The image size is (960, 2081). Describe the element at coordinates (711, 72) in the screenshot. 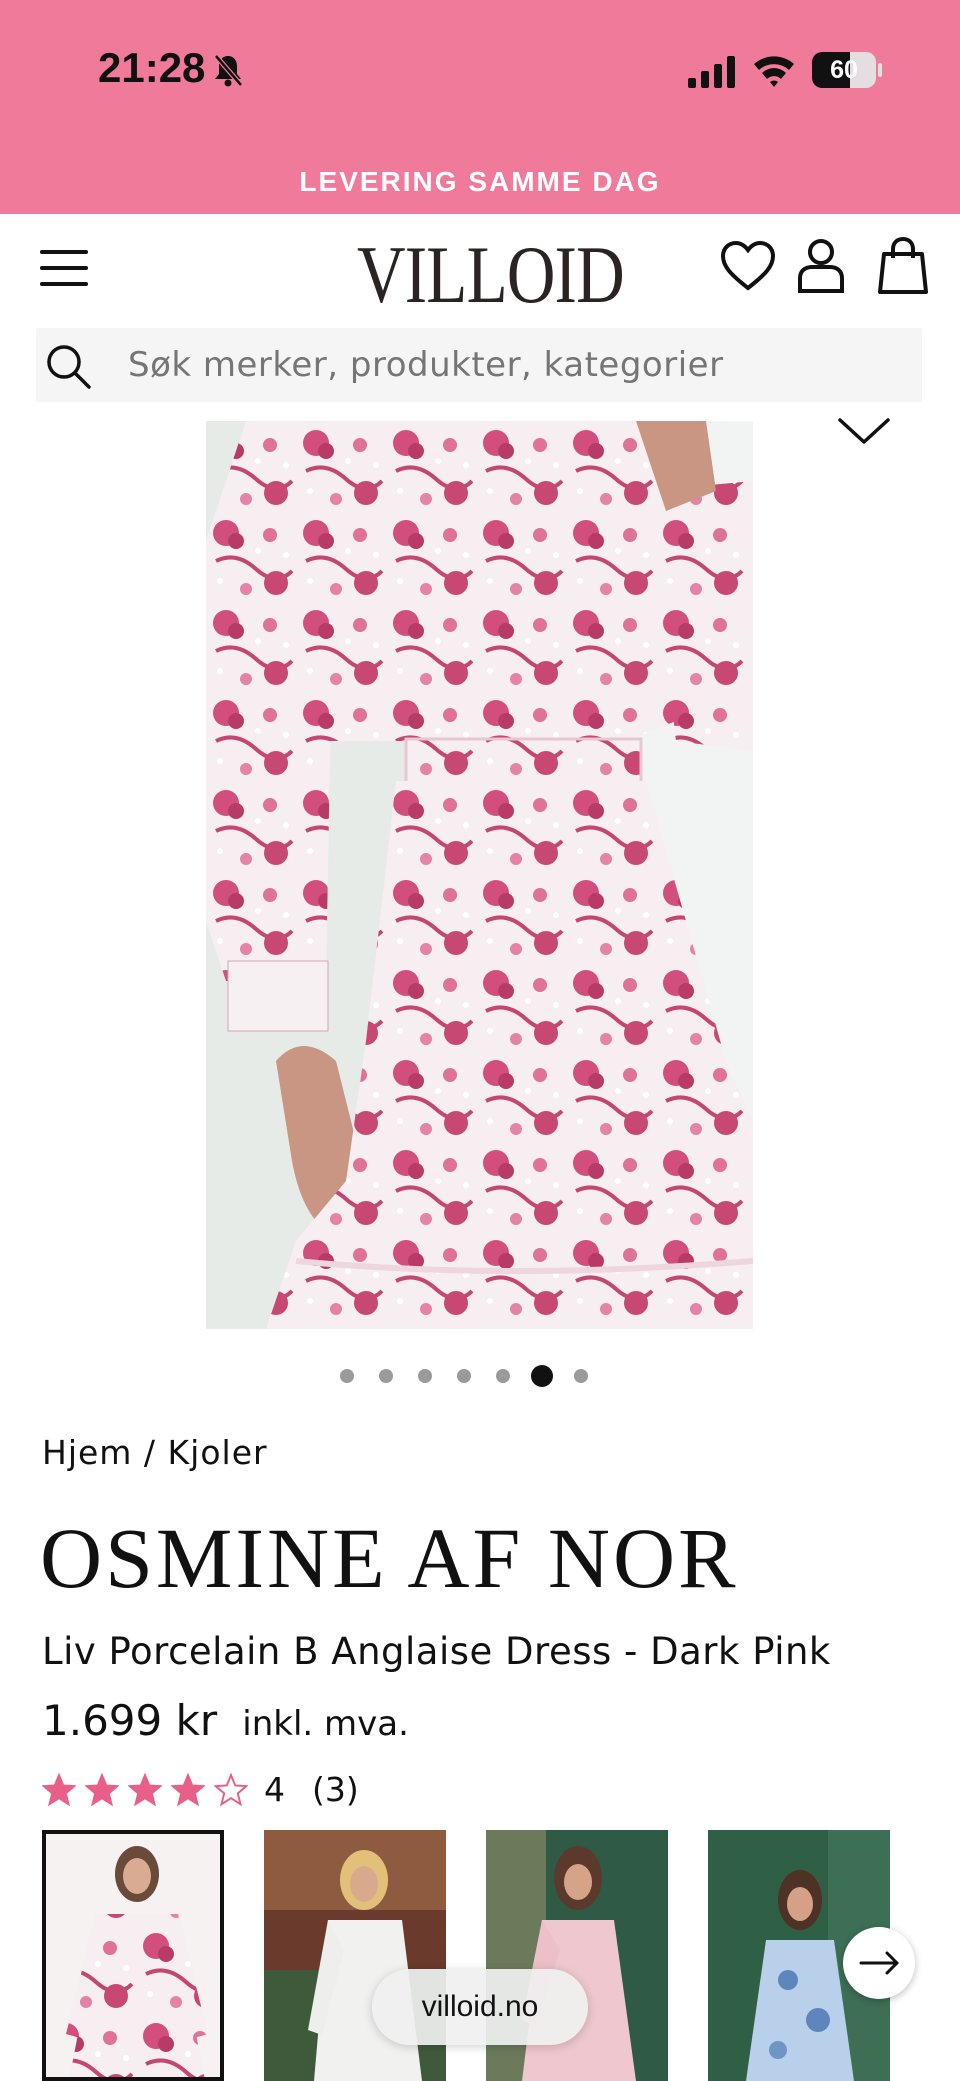

I see `signal-icon` at that location.